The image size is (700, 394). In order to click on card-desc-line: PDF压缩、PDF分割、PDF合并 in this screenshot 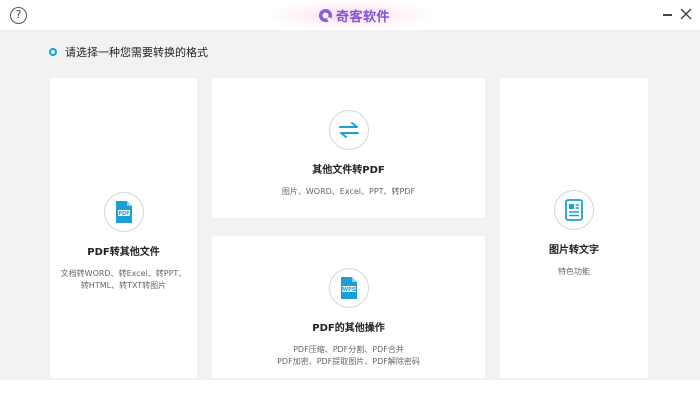, I will do `click(348, 349)`.